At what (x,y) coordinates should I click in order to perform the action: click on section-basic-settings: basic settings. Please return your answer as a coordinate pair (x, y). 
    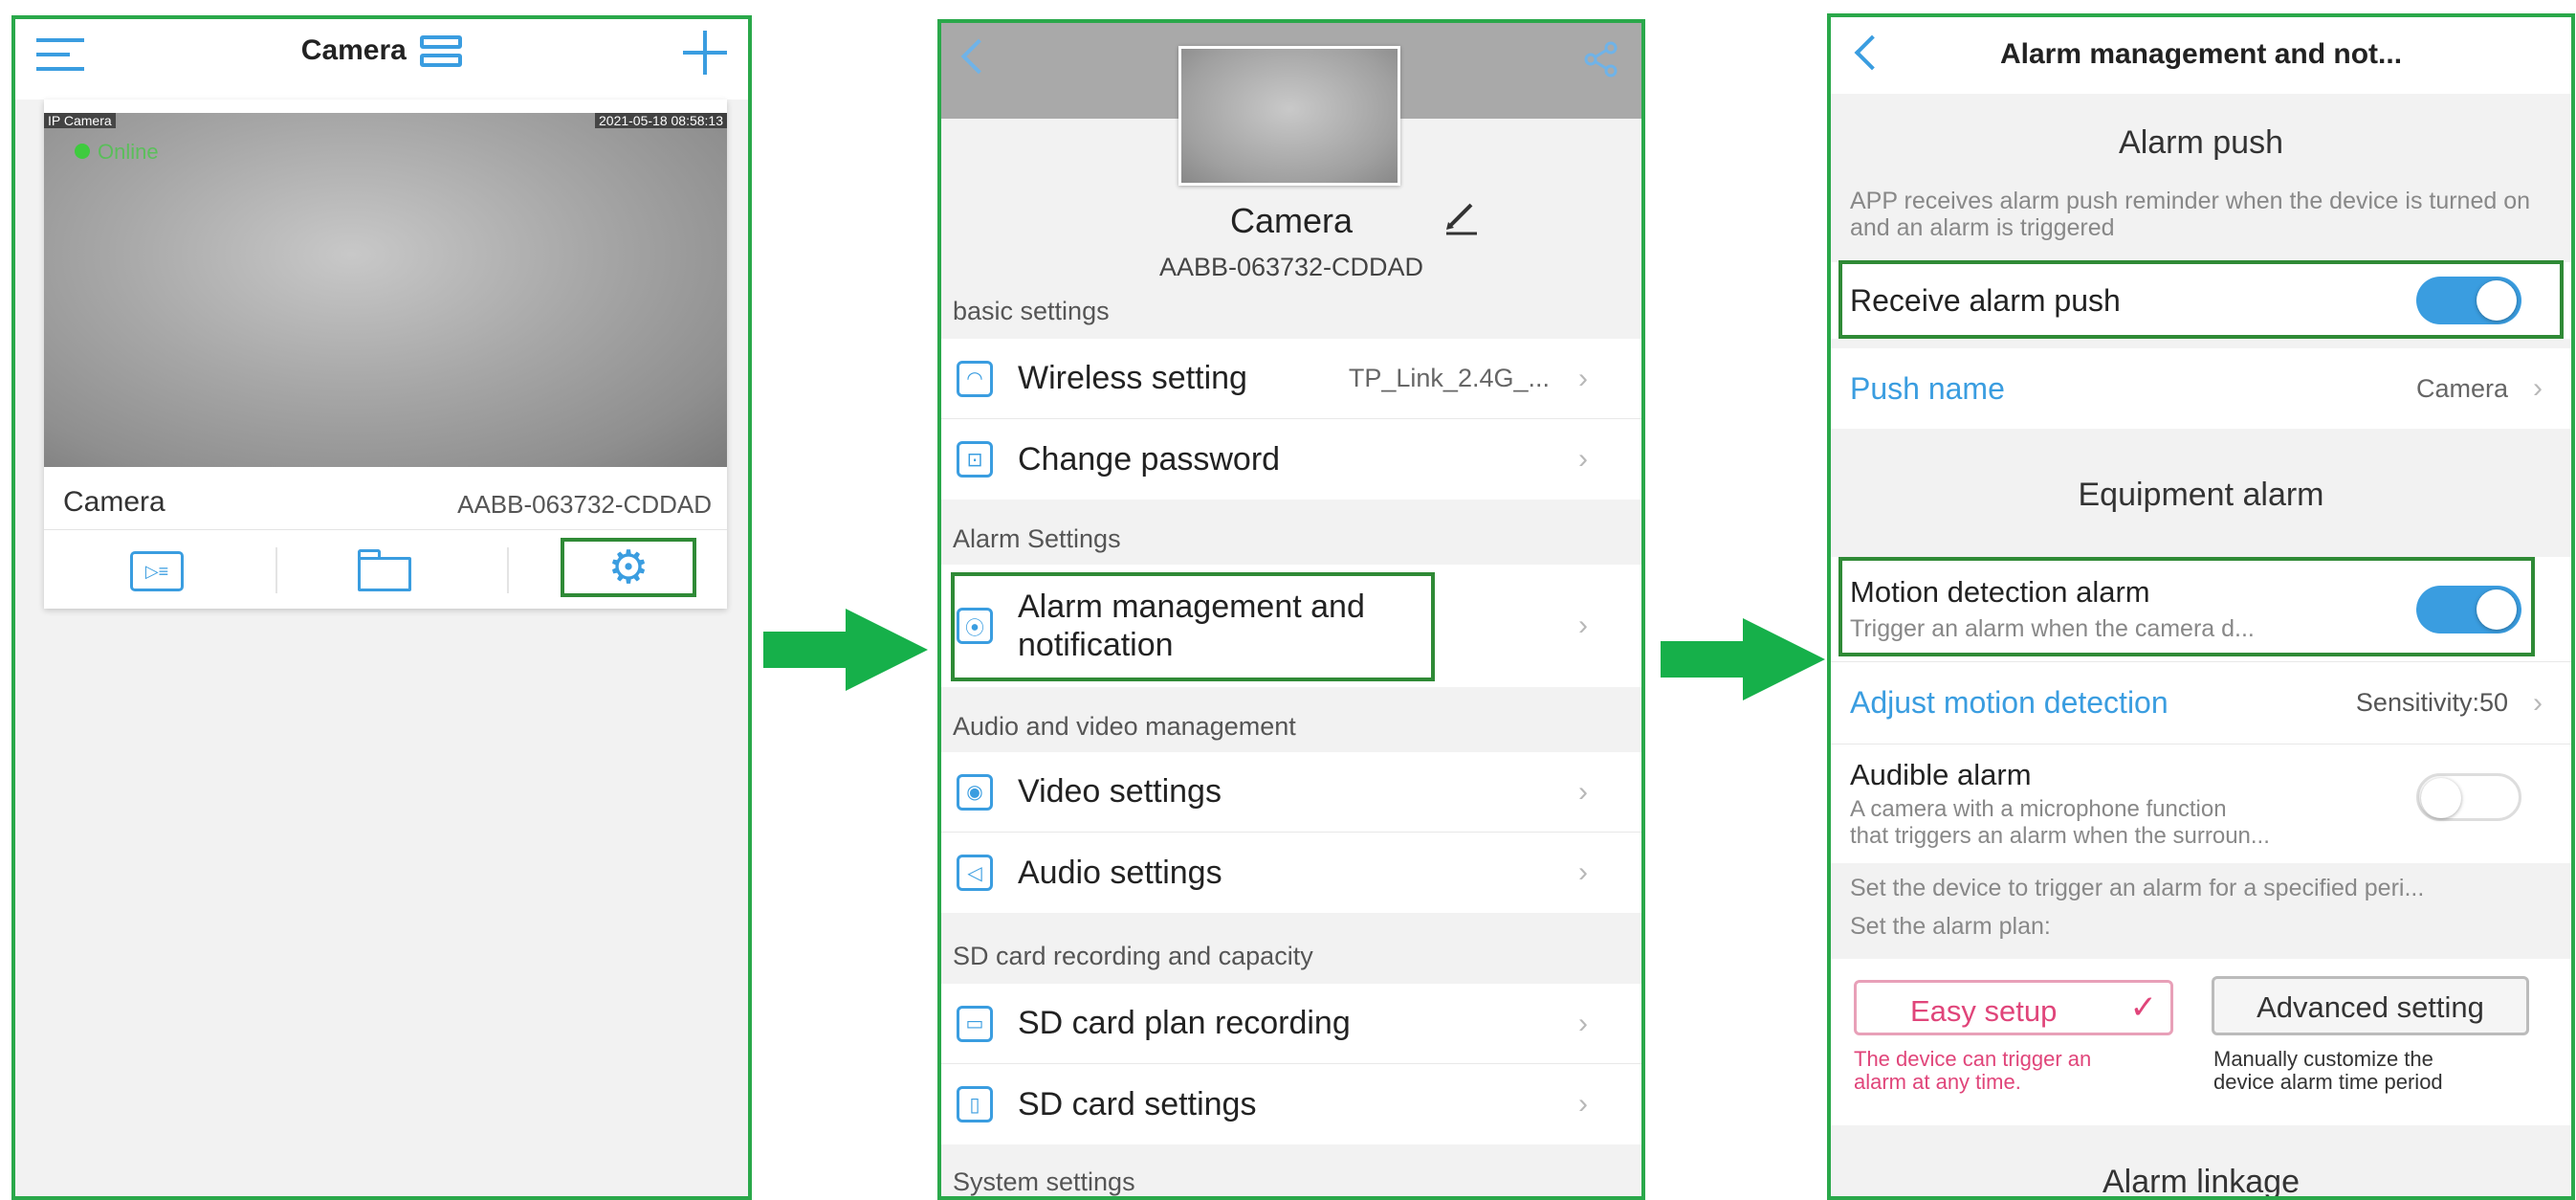
    Looking at the image, I should click on (1031, 311).